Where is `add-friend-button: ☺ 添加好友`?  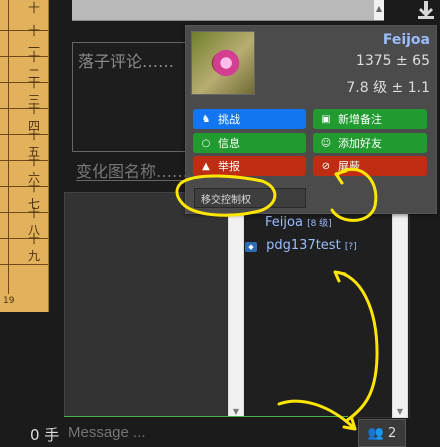 add-friend-button: ☺ 添加好友 is located at coordinates (370, 143).